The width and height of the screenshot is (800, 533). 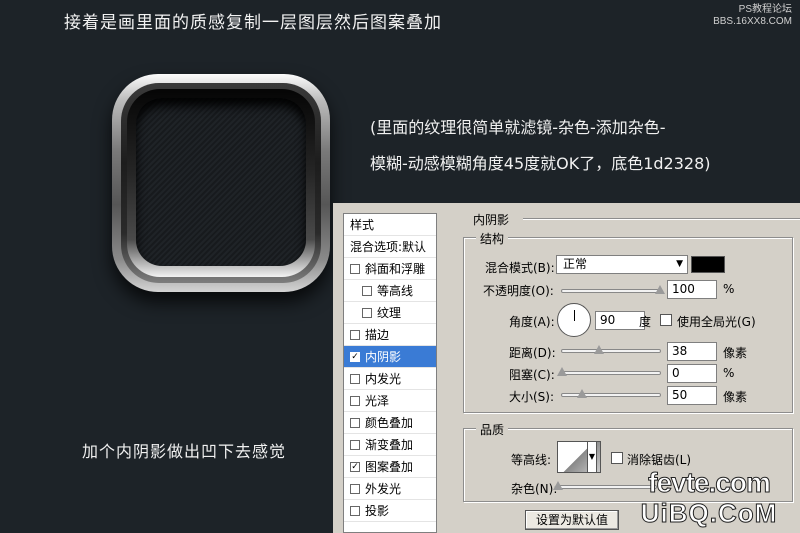 I want to click on size-input: 50, so click(x=692, y=395).